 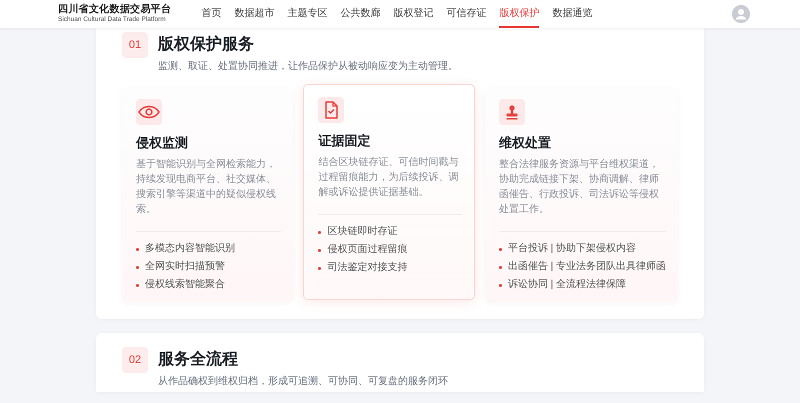 I want to click on nav-link: 可信存证, so click(x=466, y=14).